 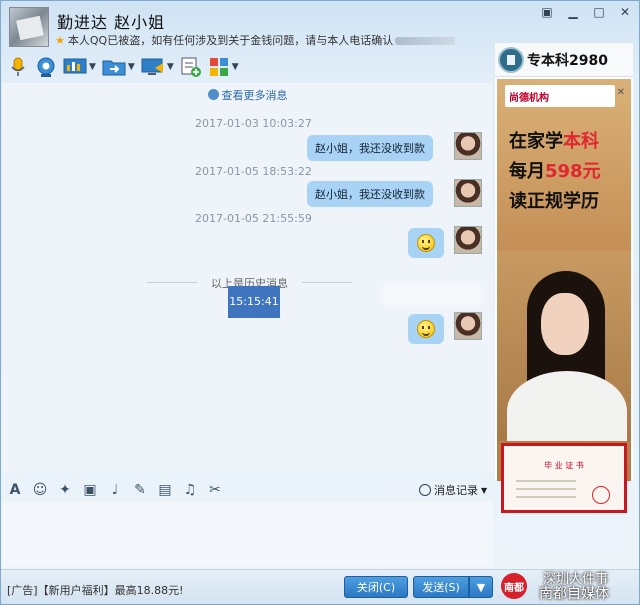 What do you see at coordinates (601, 495) in the screenshot?
I see `seal-icon` at bounding box center [601, 495].